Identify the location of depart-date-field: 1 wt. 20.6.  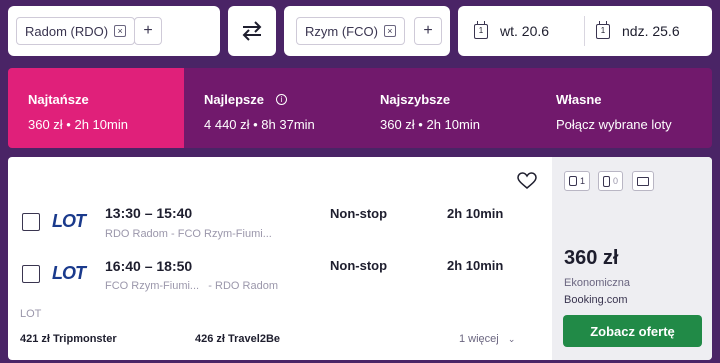
(512, 29).